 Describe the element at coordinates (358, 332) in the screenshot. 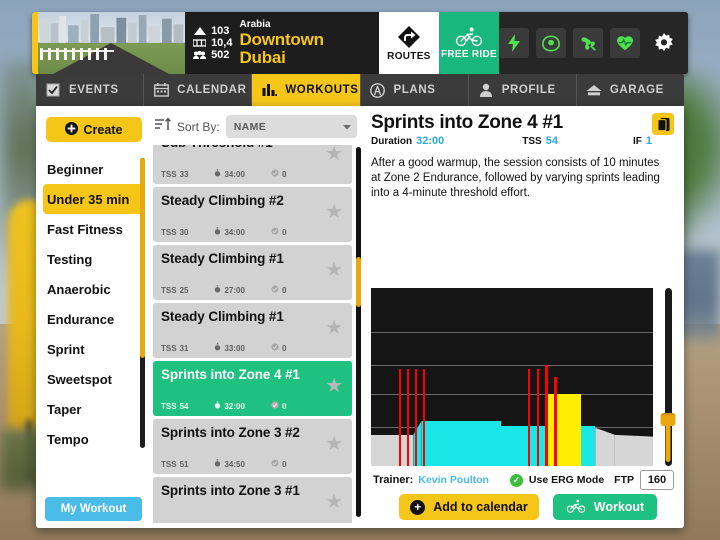

I see `workout-list-scrollbar` at that location.